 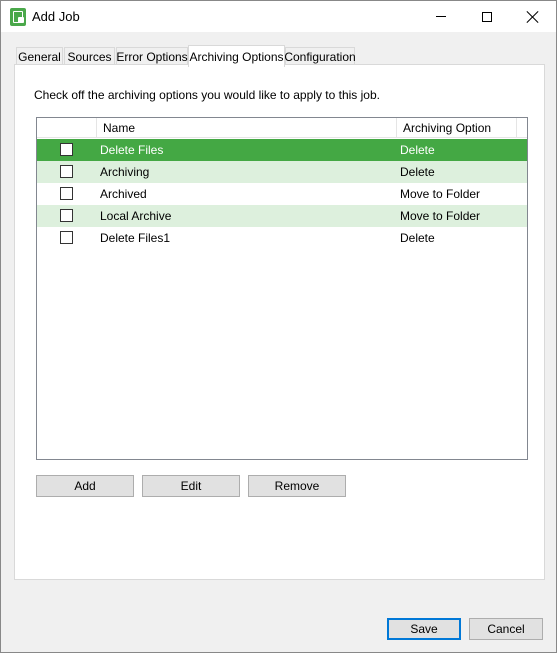 I want to click on app-icon, so click(x=18, y=17).